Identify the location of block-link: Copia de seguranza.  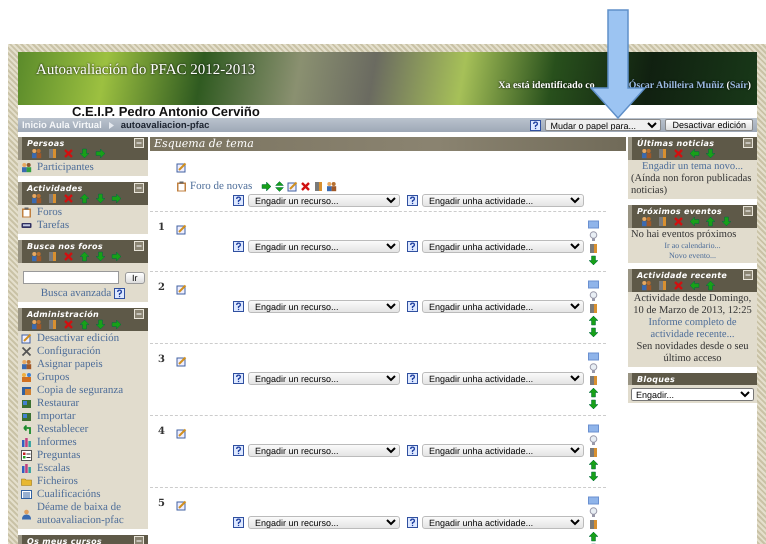
(80, 390).